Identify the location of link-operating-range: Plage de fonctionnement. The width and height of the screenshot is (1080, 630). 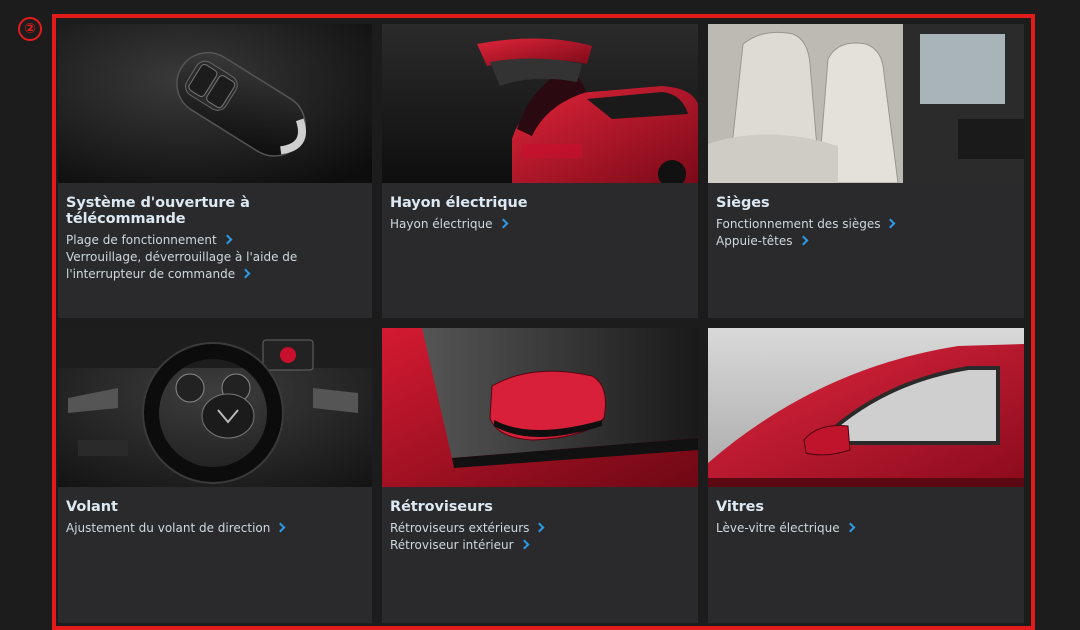
(215, 240).